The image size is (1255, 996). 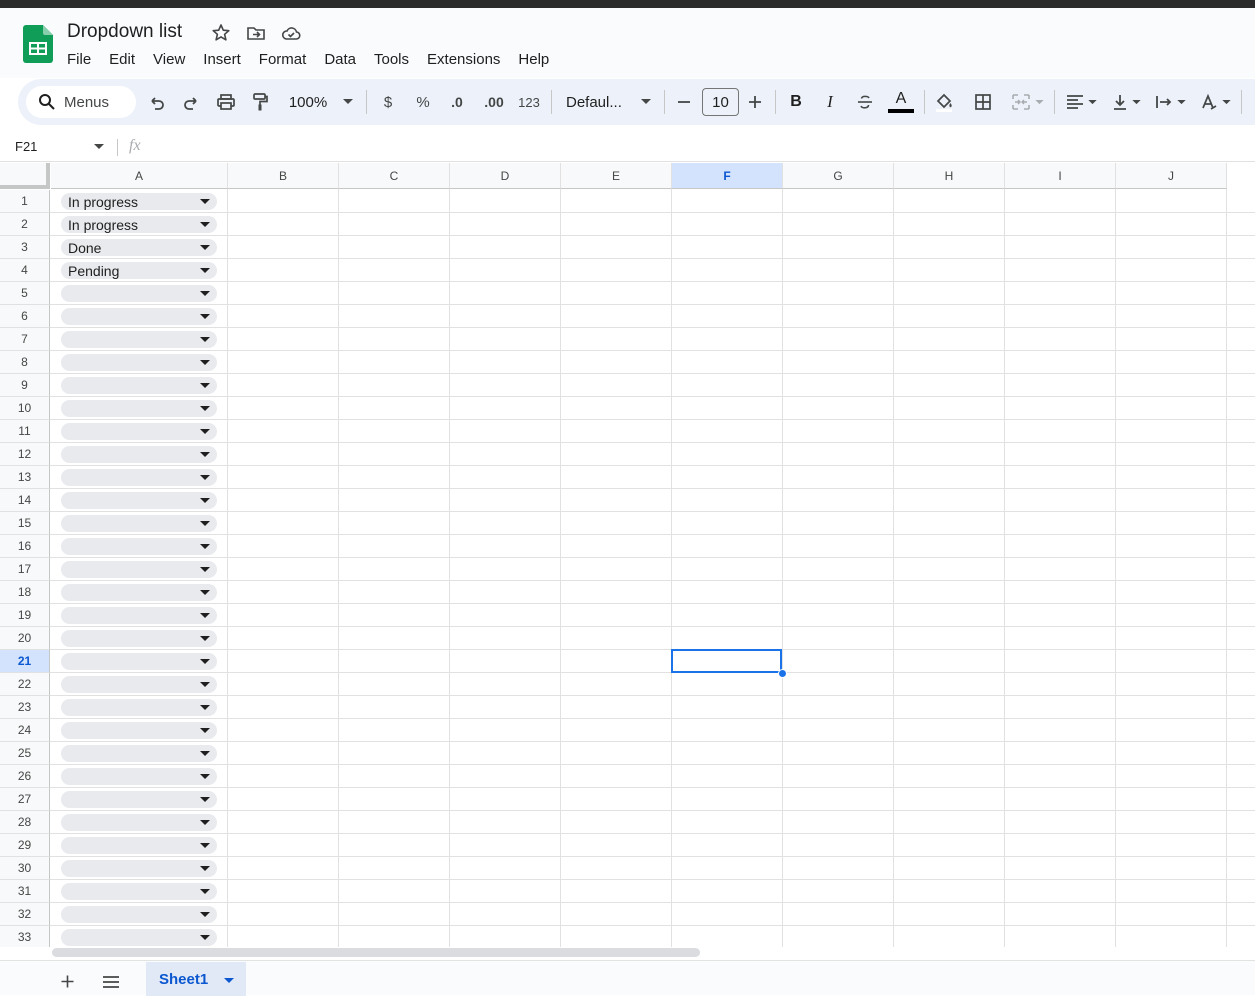 What do you see at coordinates (38, 44) in the screenshot?
I see `sheets-logo-icon` at bounding box center [38, 44].